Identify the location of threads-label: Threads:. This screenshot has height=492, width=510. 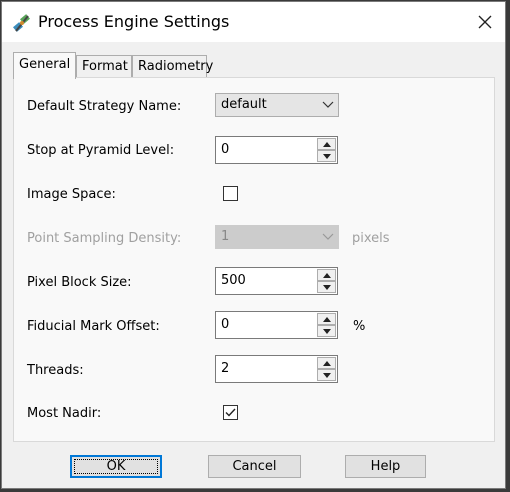
(55, 370).